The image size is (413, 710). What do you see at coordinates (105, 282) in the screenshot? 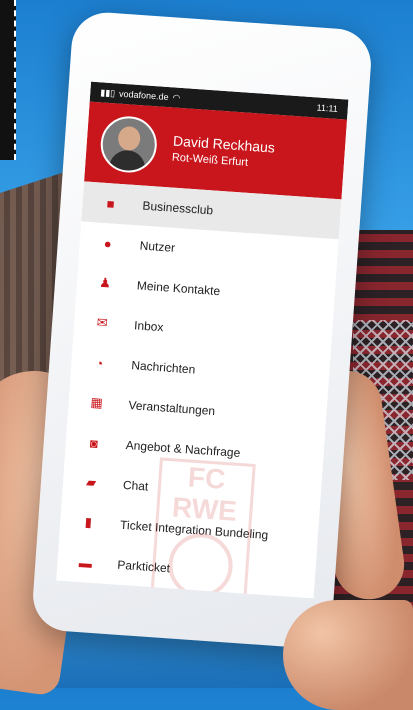
I see `contacts-icon: ♟` at bounding box center [105, 282].